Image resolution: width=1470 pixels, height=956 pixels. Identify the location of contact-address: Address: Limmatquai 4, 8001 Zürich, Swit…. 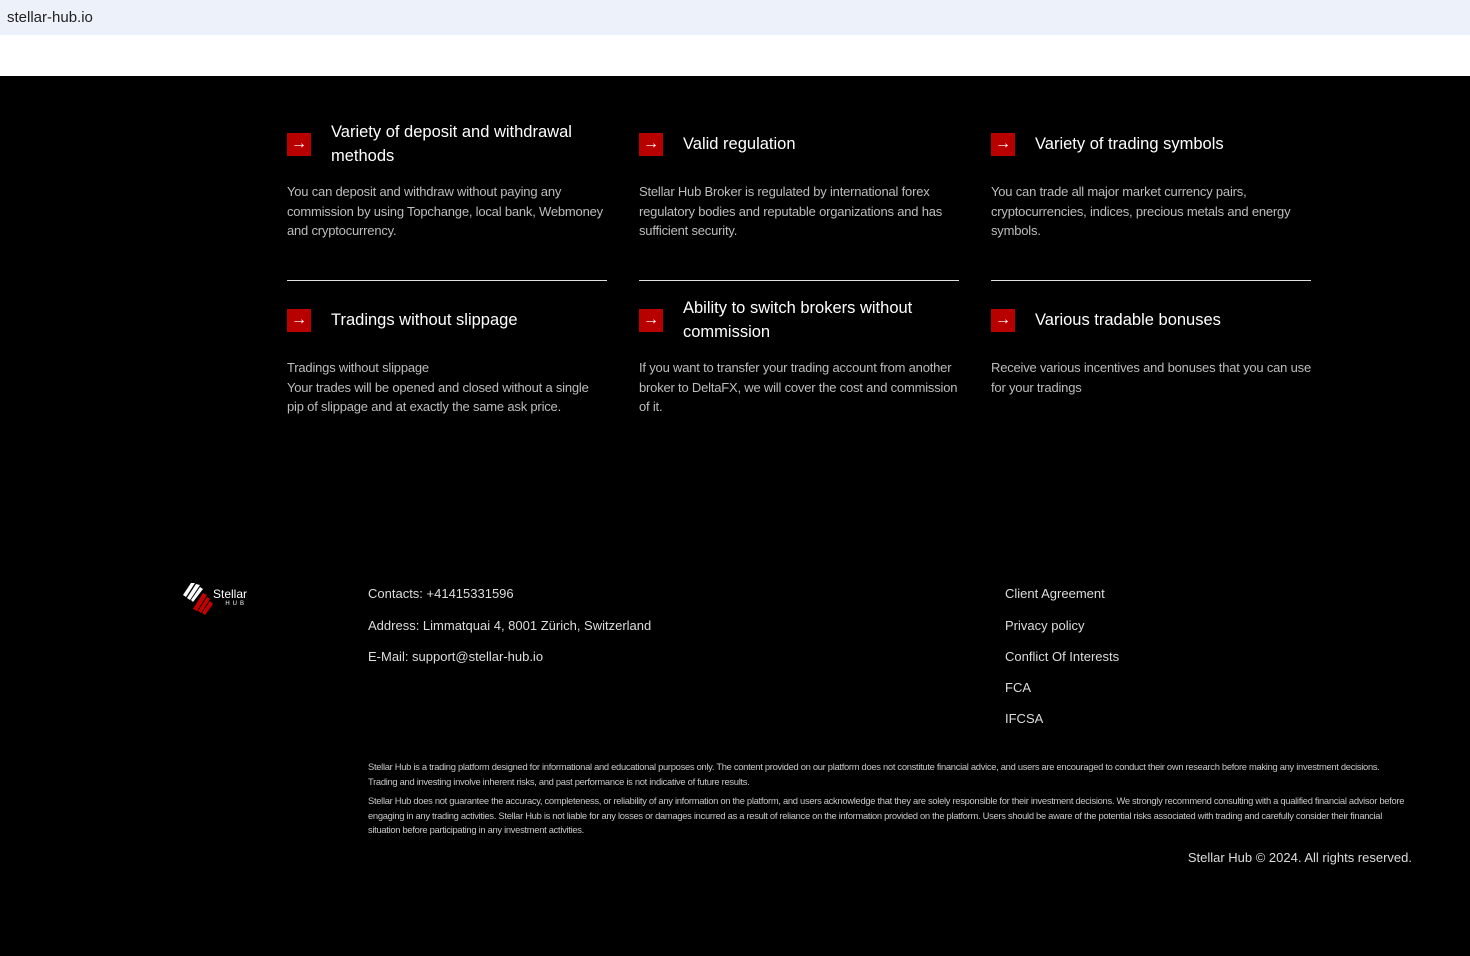
(510, 625).